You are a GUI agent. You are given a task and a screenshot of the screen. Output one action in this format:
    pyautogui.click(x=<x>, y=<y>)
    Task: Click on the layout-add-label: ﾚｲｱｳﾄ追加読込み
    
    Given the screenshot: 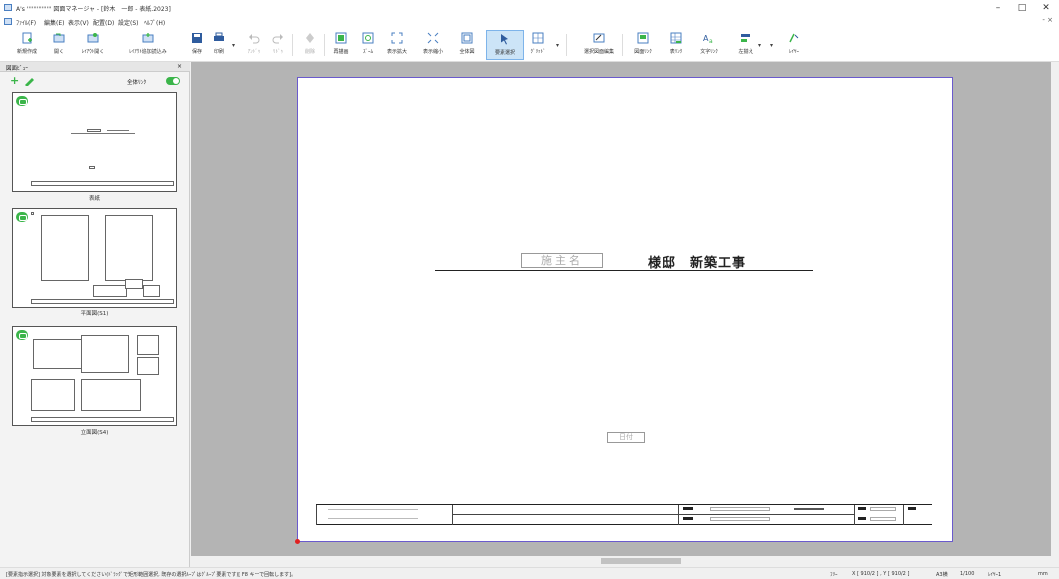 What is the action you would take?
    pyautogui.click(x=148, y=52)
    